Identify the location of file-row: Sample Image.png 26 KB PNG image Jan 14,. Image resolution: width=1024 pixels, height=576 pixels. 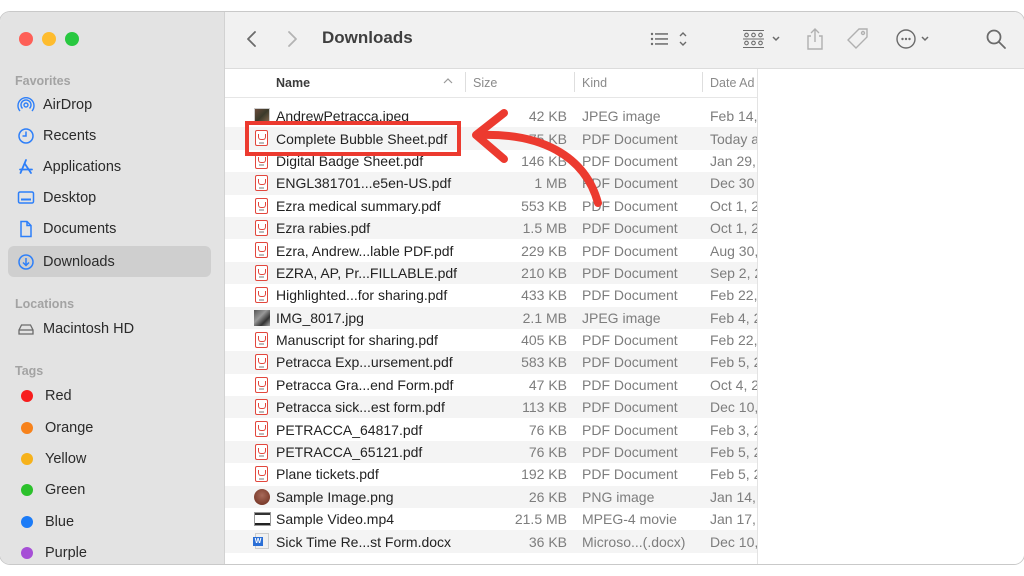
(491, 497).